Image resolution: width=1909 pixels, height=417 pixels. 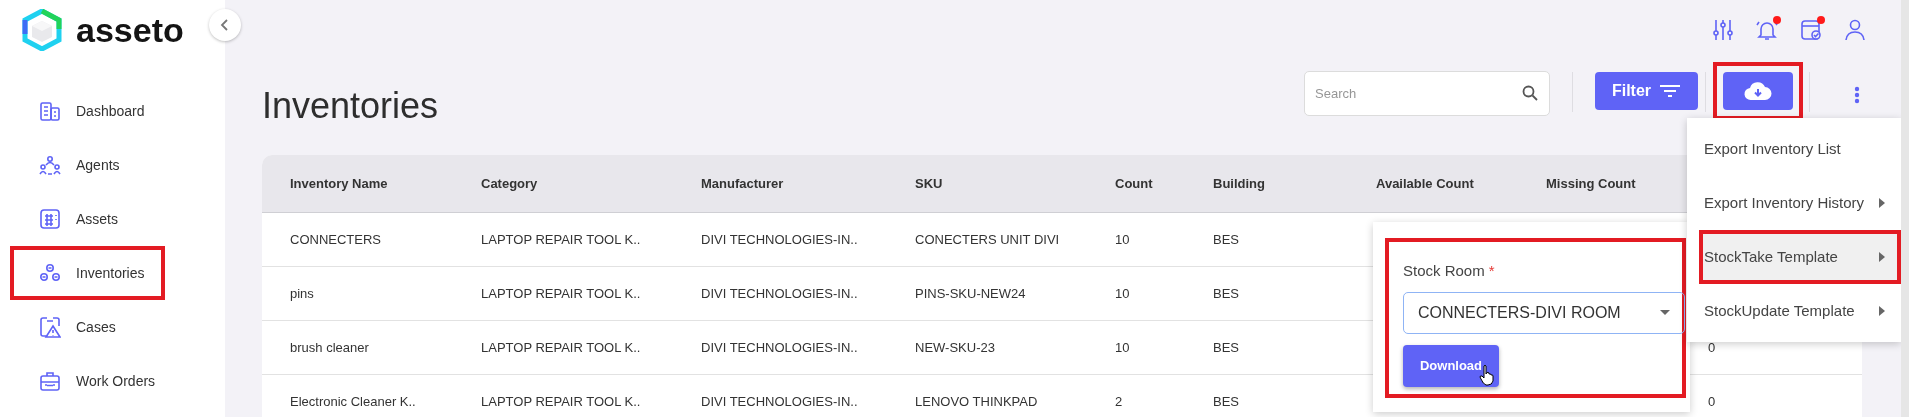 What do you see at coordinates (353, 401) in the screenshot?
I see `table-cell-text: Electronic Cleaner K..` at bounding box center [353, 401].